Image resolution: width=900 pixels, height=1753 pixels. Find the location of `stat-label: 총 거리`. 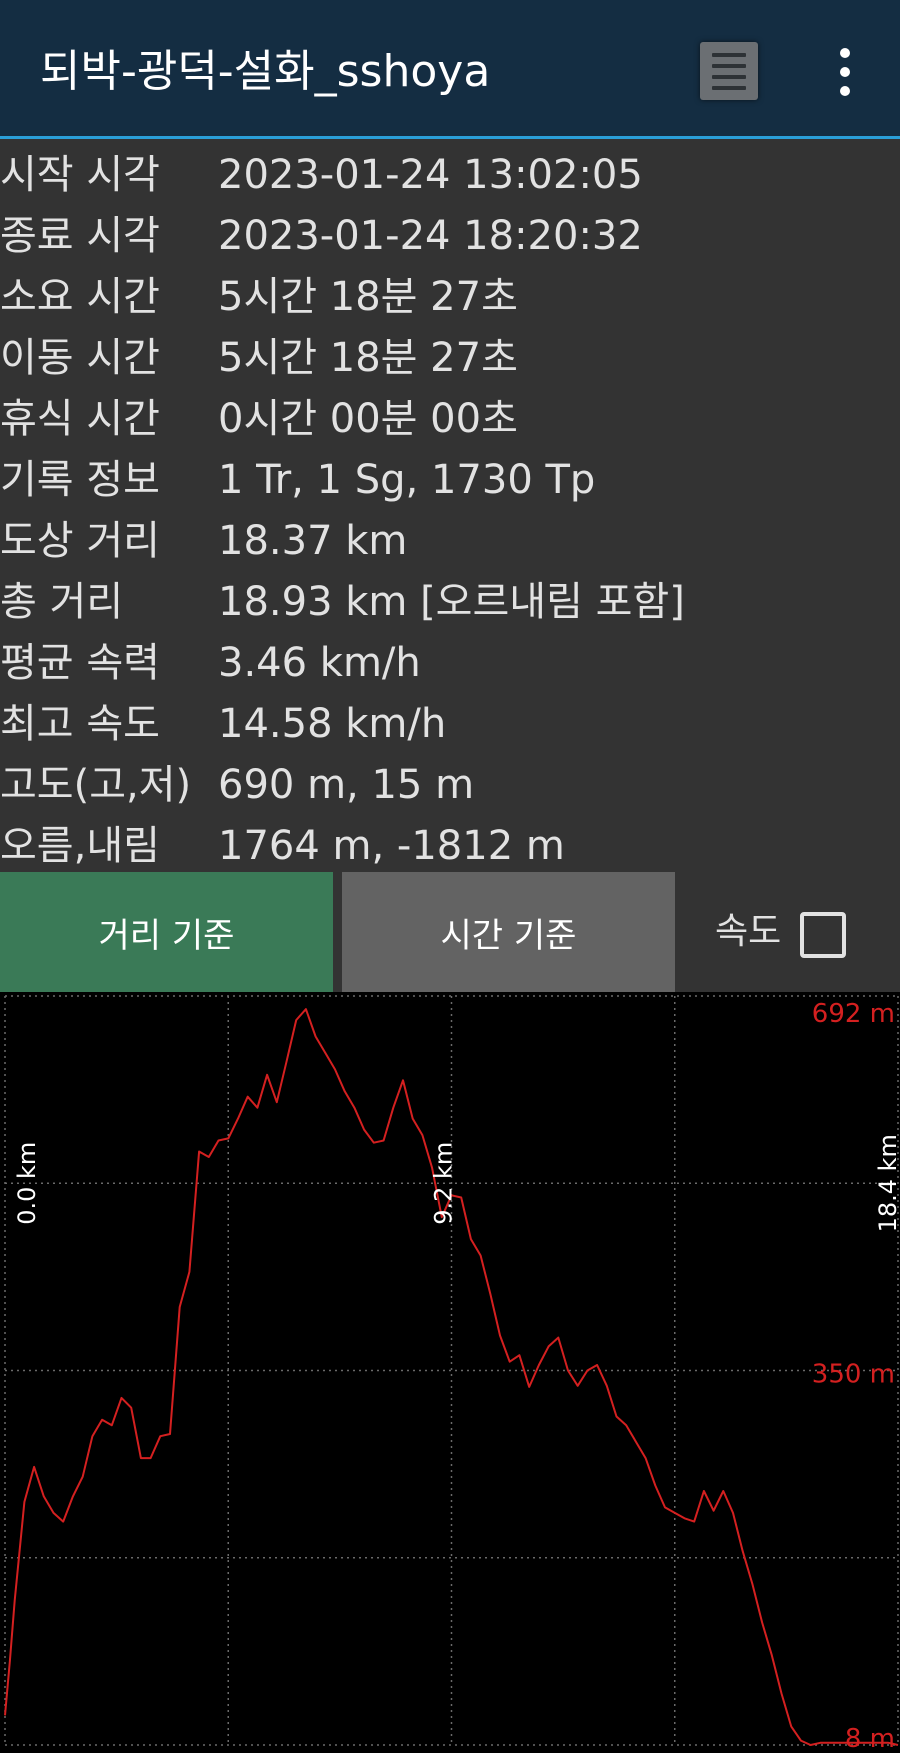

stat-label: 총 거리 is located at coordinates (62, 602).